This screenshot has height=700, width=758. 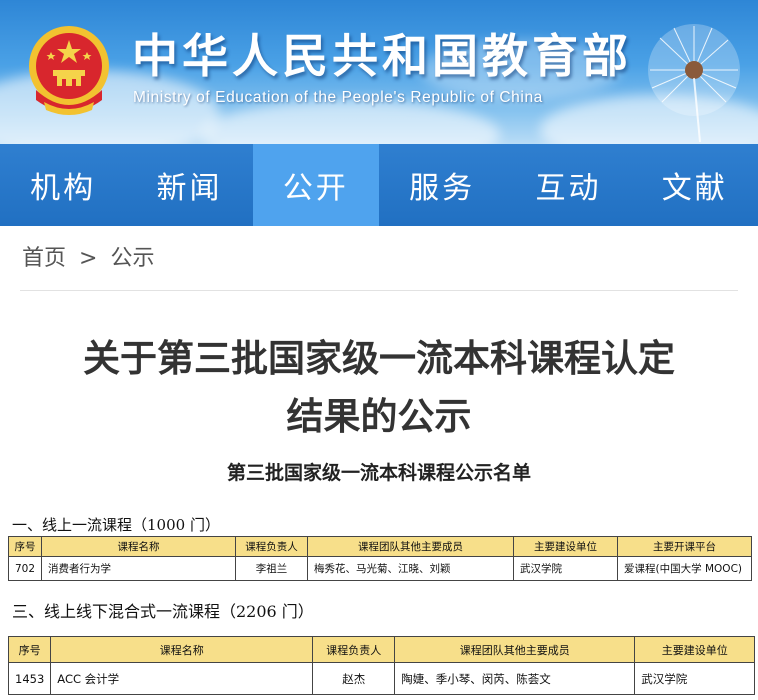 What do you see at coordinates (116, 525) in the screenshot?
I see `section-title-online: 一、线上一流课程（1000 门）` at bounding box center [116, 525].